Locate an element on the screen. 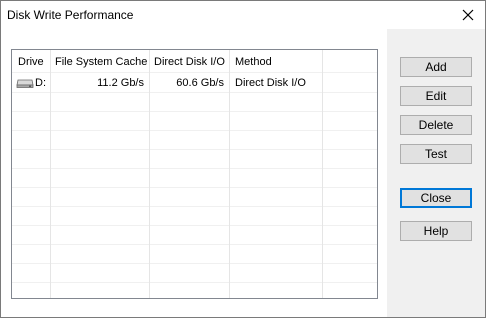 The image size is (486, 318). close-icon is located at coordinates (468, 15).